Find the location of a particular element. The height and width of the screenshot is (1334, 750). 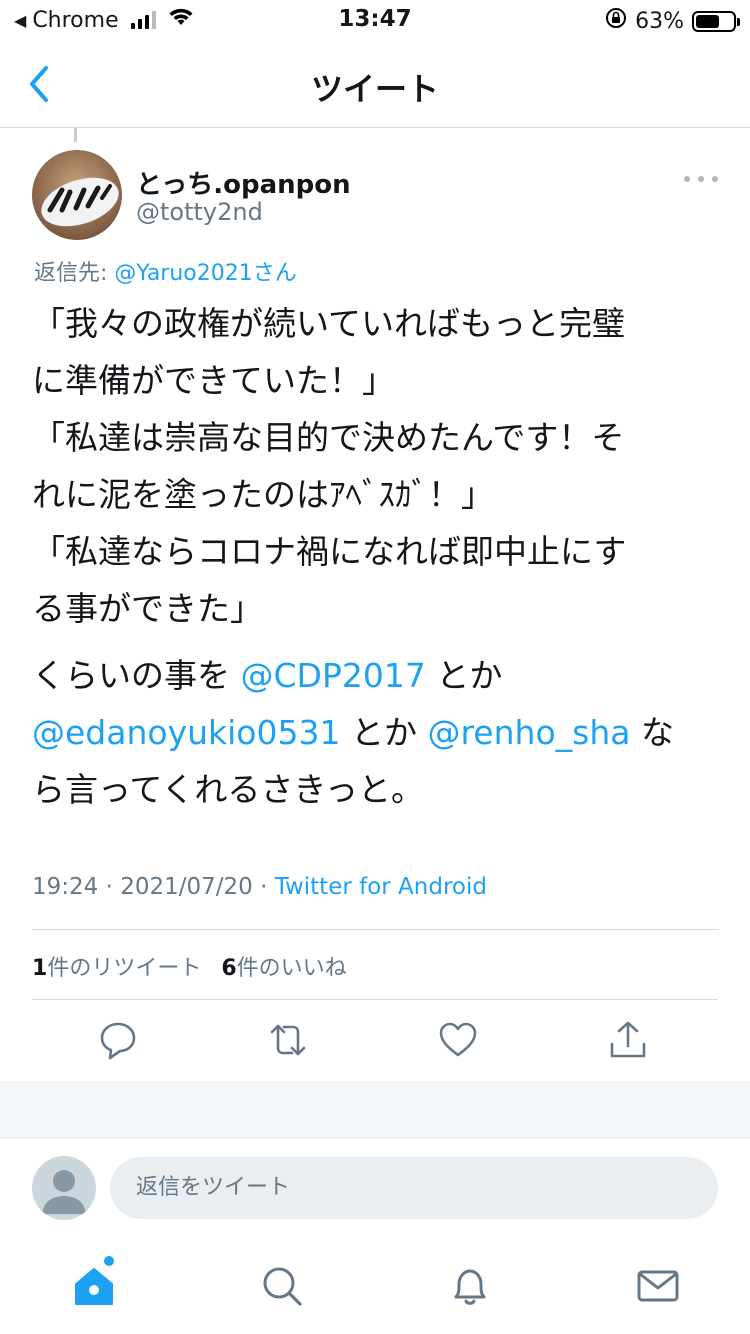

more-horizontal-icon is located at coordinates (701, 179).